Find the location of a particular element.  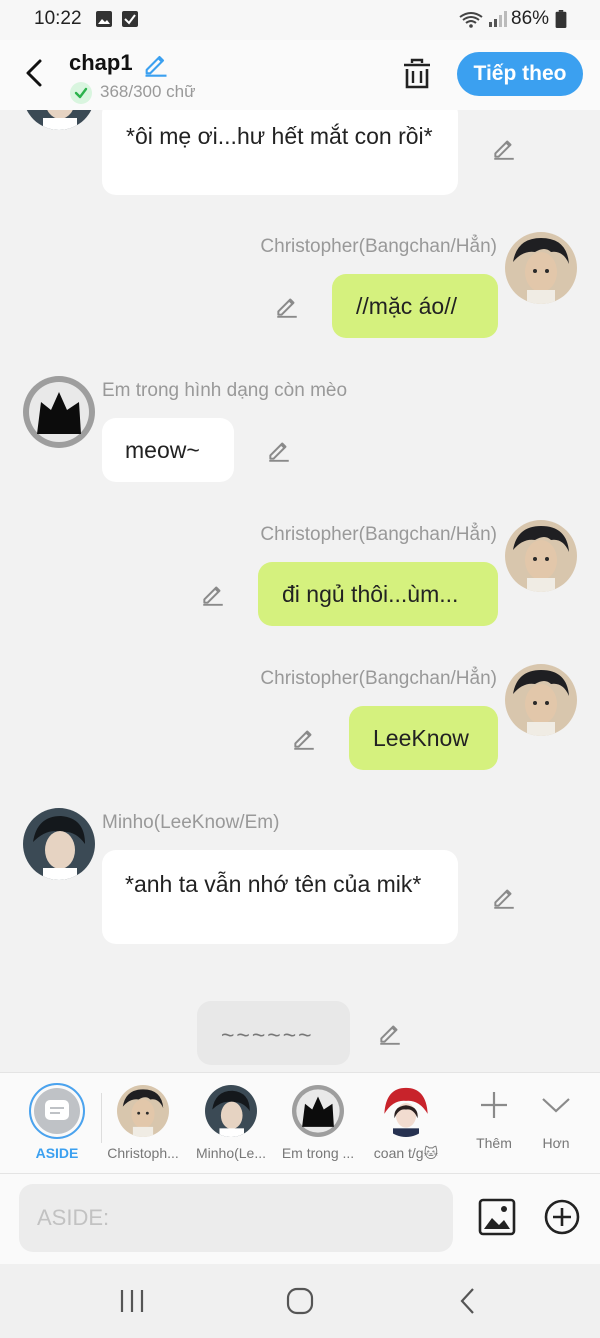

aside-bubble: ~~~~~~ is located at coordinates (273, 1033).